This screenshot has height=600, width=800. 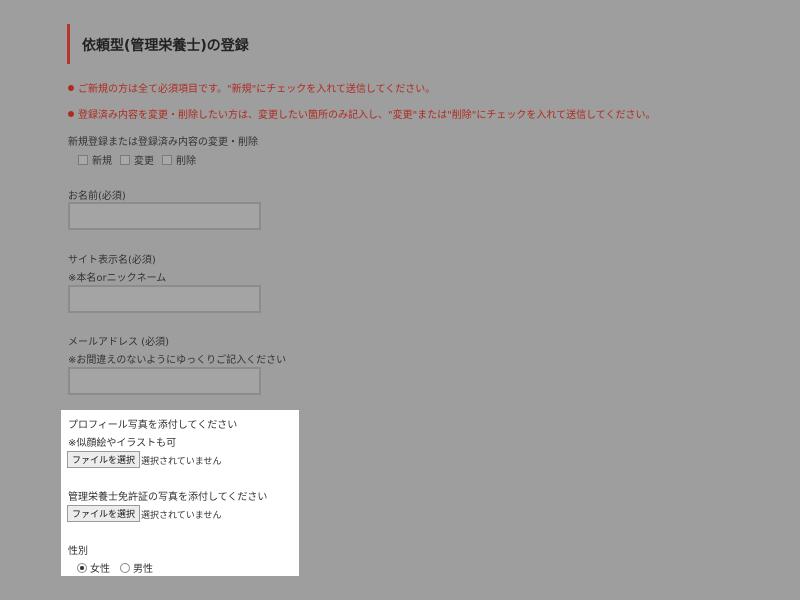 I want to click on email-note: ※お間違えのないようにゆっくりご記入ください, so click(x=177, y=360).